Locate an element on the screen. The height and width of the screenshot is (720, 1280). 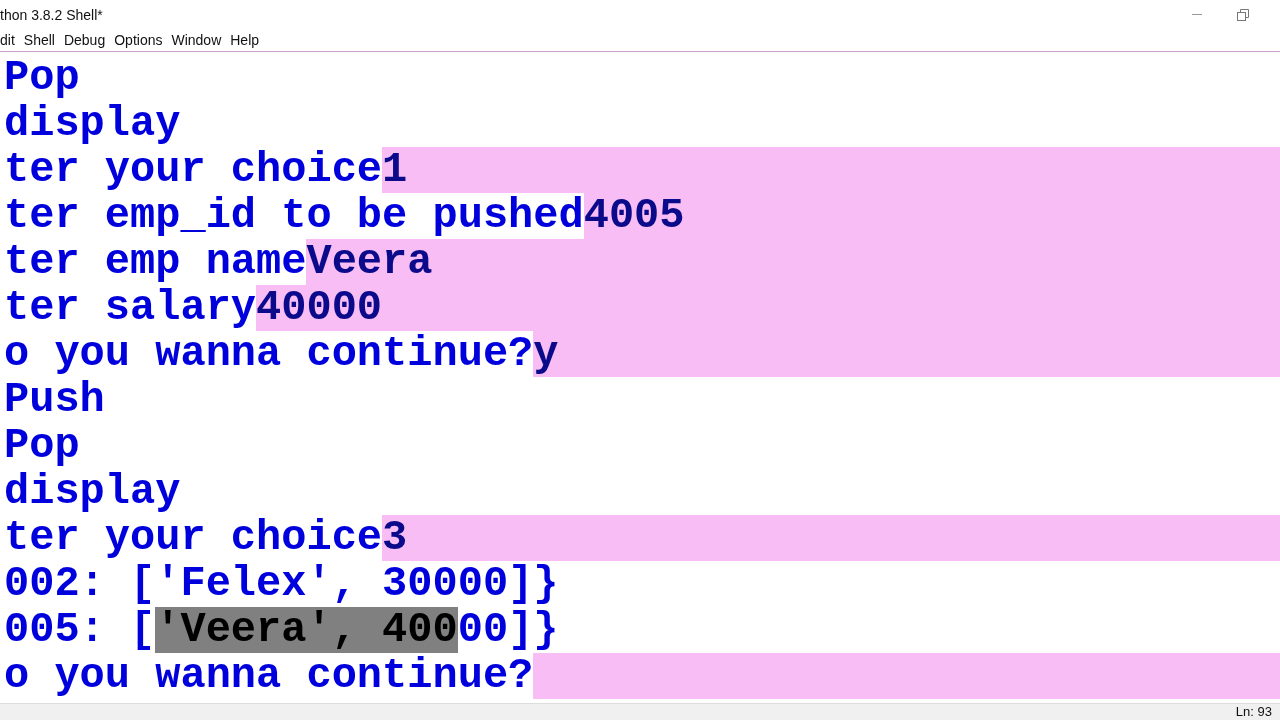
input-field: 3 is located at coordinates (831, 538).